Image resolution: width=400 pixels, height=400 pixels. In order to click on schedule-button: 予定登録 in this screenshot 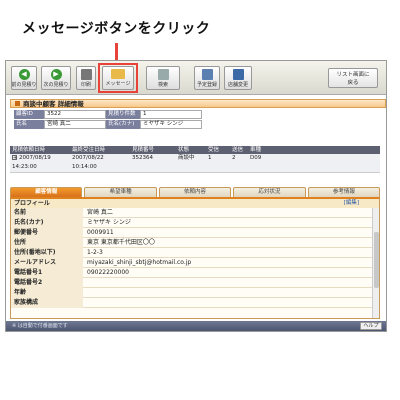, I will do `click(207, 78)`.